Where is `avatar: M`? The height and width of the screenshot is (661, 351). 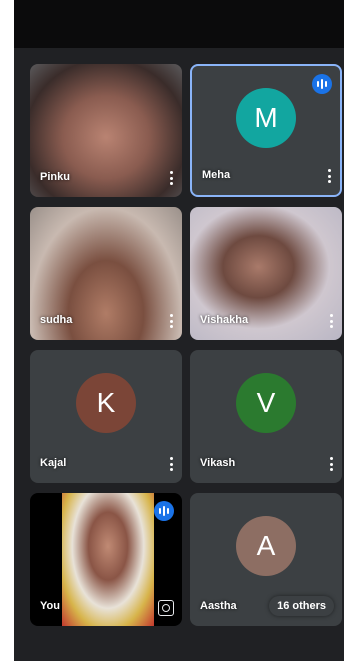 avatar: M is located at coordinates (266, 117).